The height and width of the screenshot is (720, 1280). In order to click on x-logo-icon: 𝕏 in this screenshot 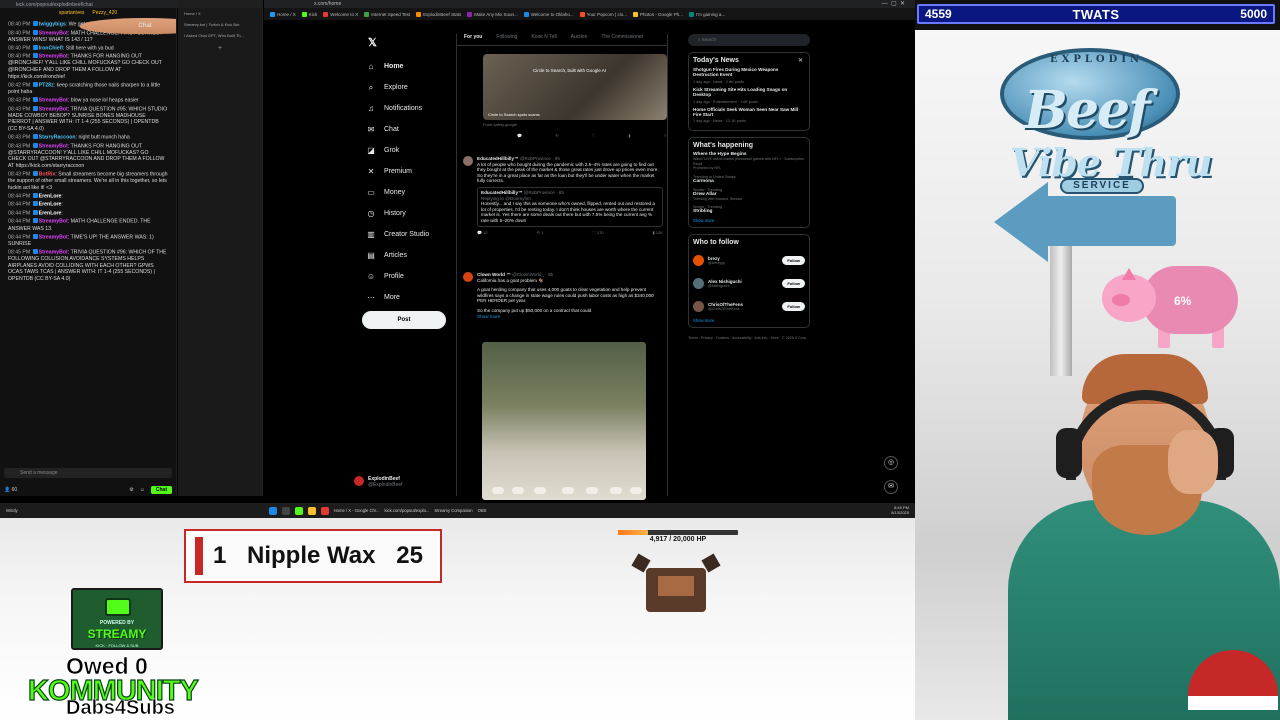, I will do `click(372, 42)`.